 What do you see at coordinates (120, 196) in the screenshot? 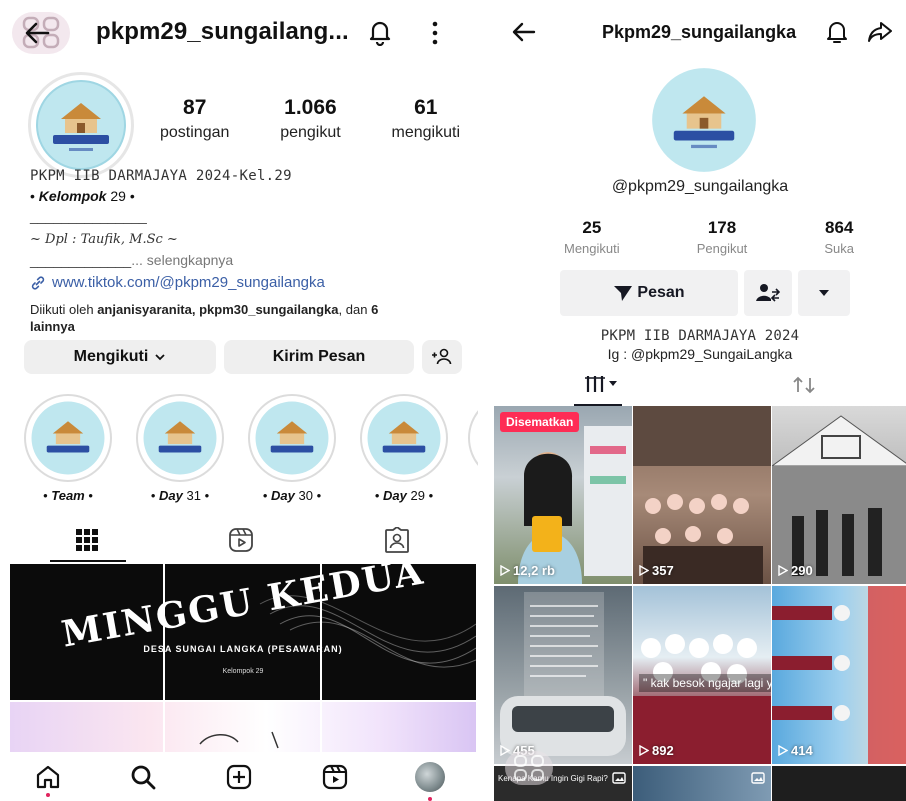
I see `bio-group-suffix: 29 •` at bounding box center [120, 196].